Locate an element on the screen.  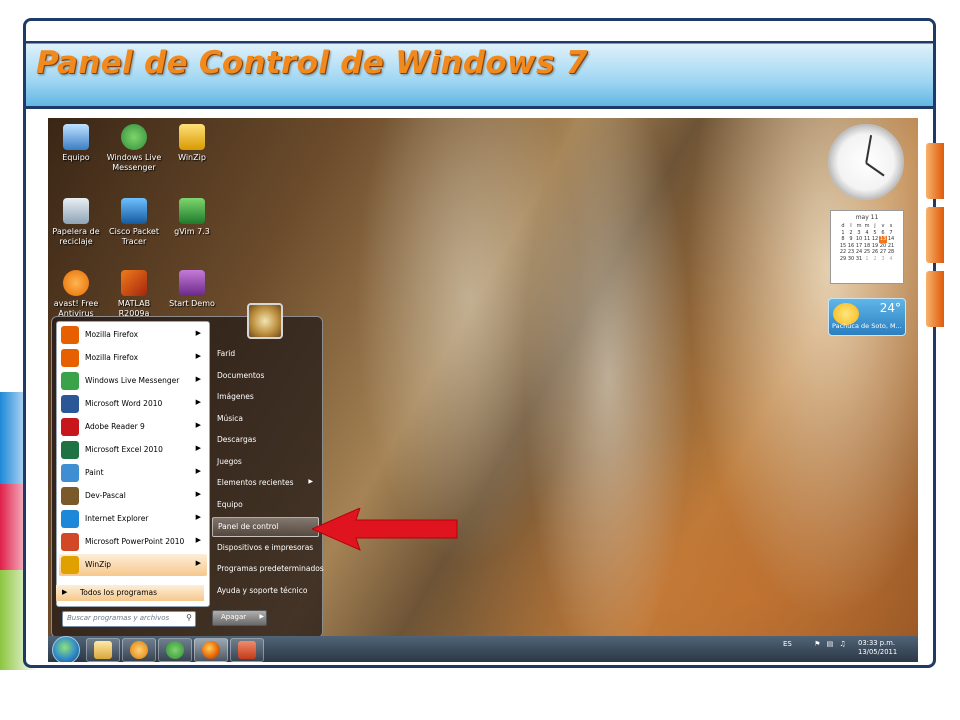
start-menu-program-item: Internet Explorer ▶ is located at coordinates (133, 519).